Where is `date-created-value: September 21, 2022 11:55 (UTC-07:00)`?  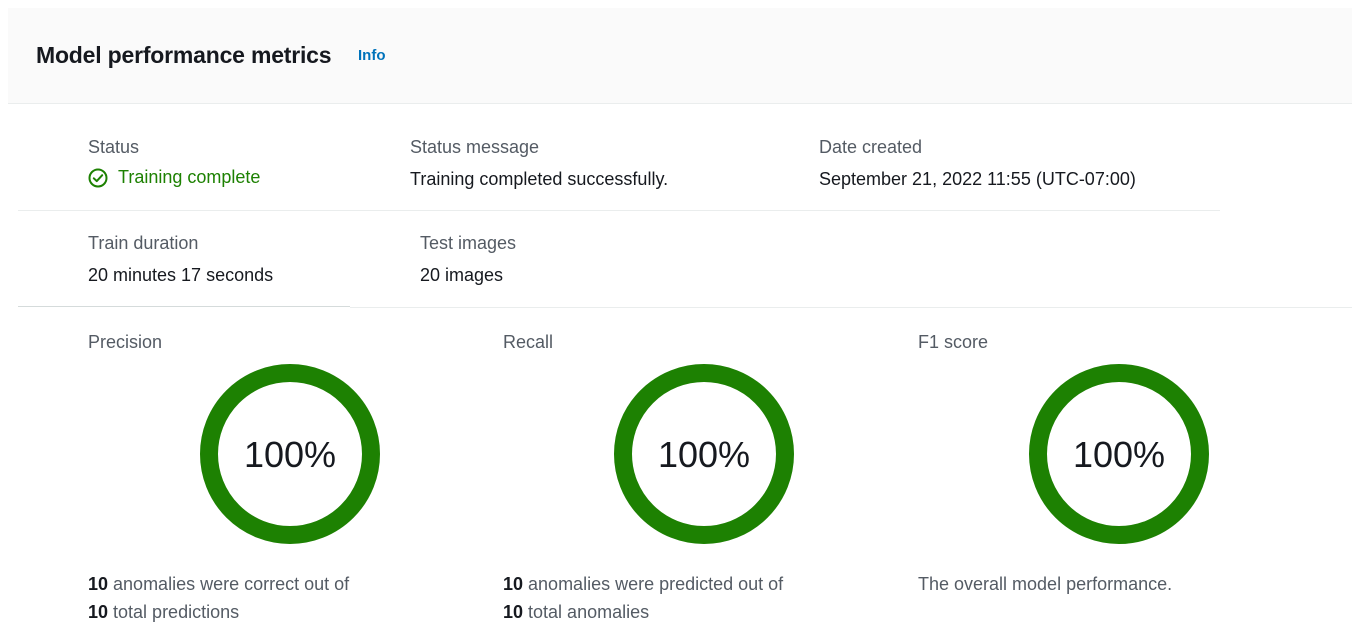 date-created-value: September 21, 2022 11:55 (UTC-07:00) is located at coordinates (977, 179).